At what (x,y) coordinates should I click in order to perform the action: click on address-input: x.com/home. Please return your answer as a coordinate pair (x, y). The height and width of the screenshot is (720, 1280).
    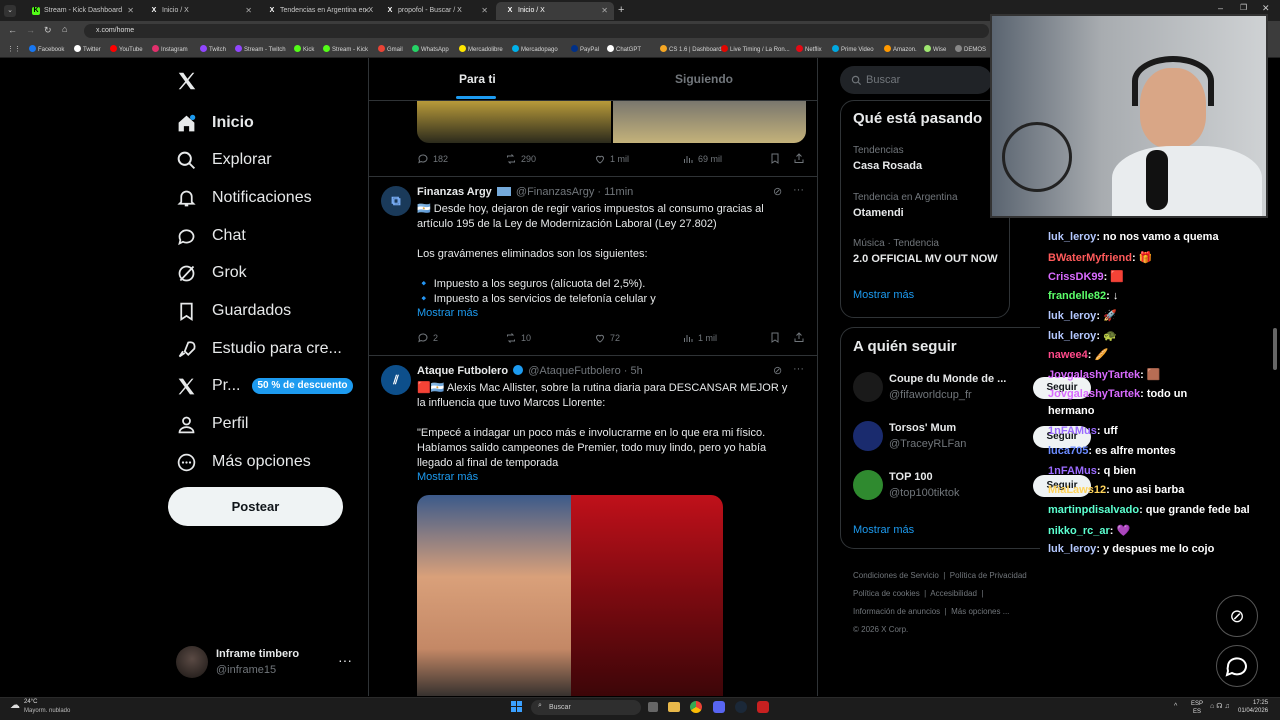
    Looking at the image, I should click on (536, 31).